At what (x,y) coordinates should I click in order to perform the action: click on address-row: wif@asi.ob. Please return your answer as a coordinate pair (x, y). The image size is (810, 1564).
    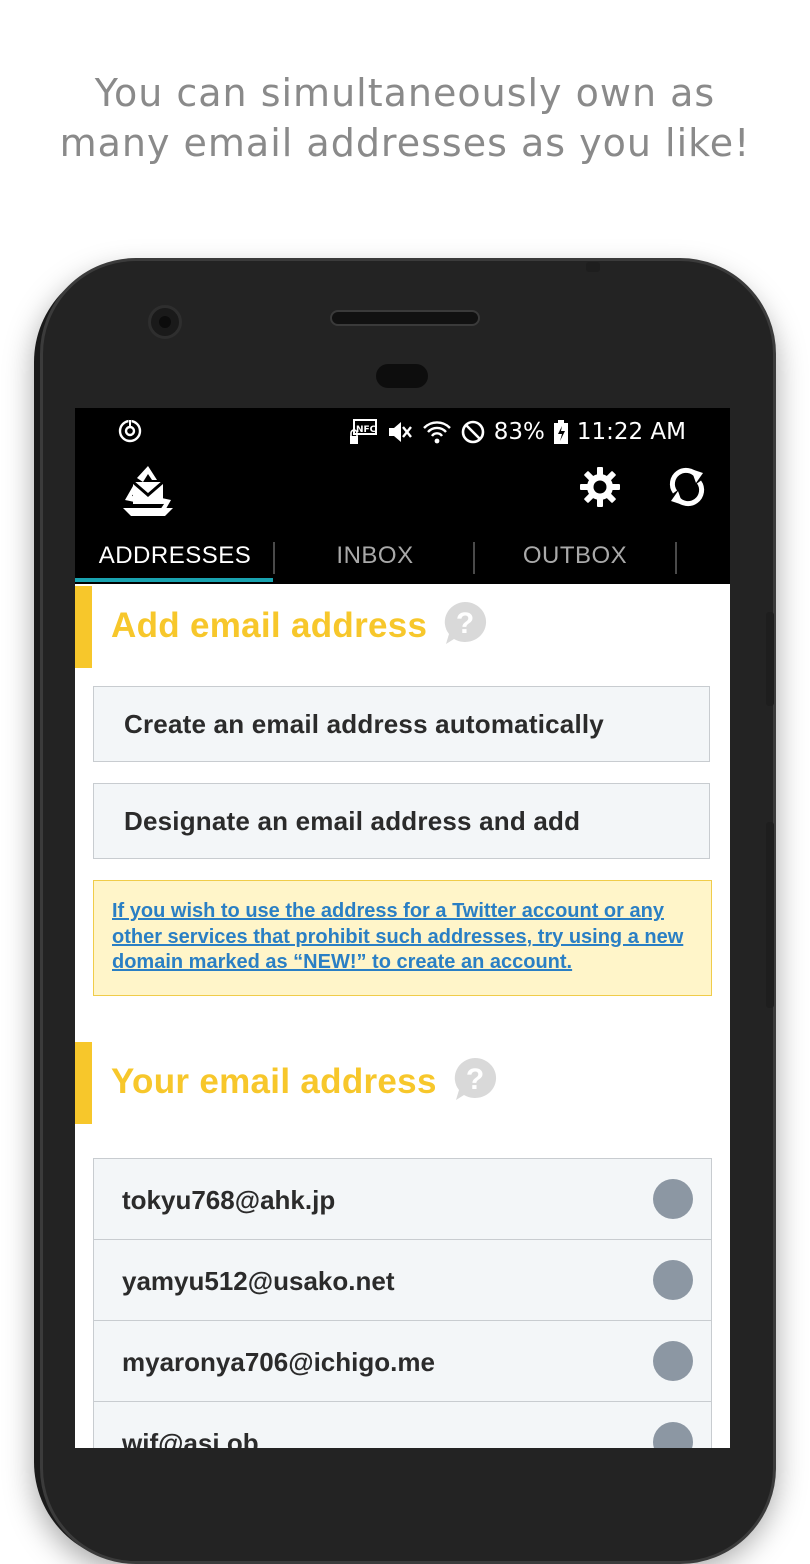
    Looking at the image, I should click on (402, 1425).